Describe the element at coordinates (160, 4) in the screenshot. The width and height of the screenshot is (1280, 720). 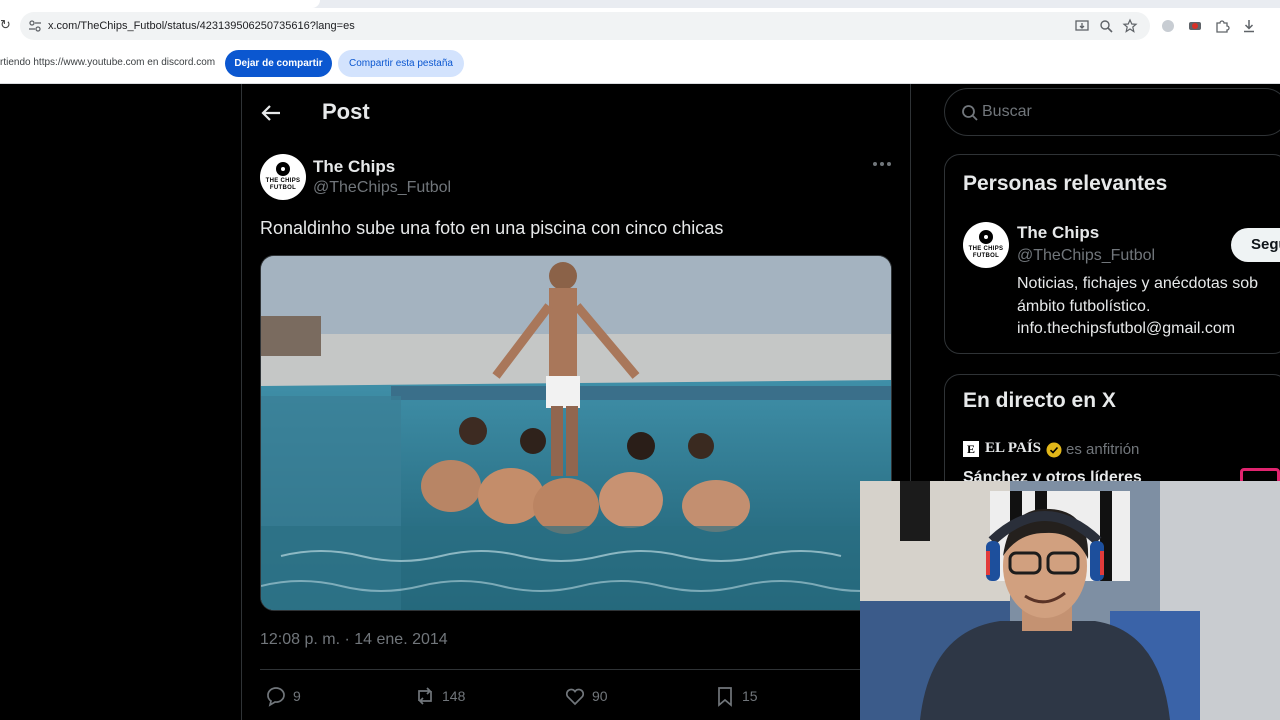
I see `active-tab` at that location.